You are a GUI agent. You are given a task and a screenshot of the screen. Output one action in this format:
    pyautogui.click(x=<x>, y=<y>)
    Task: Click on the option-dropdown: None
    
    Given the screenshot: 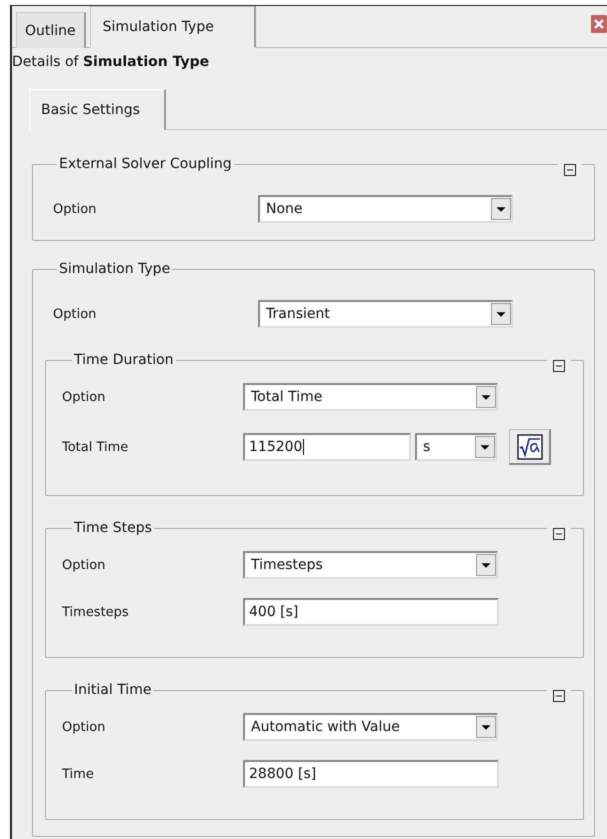 What is the action you would take?
    pyautogui.click(x=385, y=209)
    